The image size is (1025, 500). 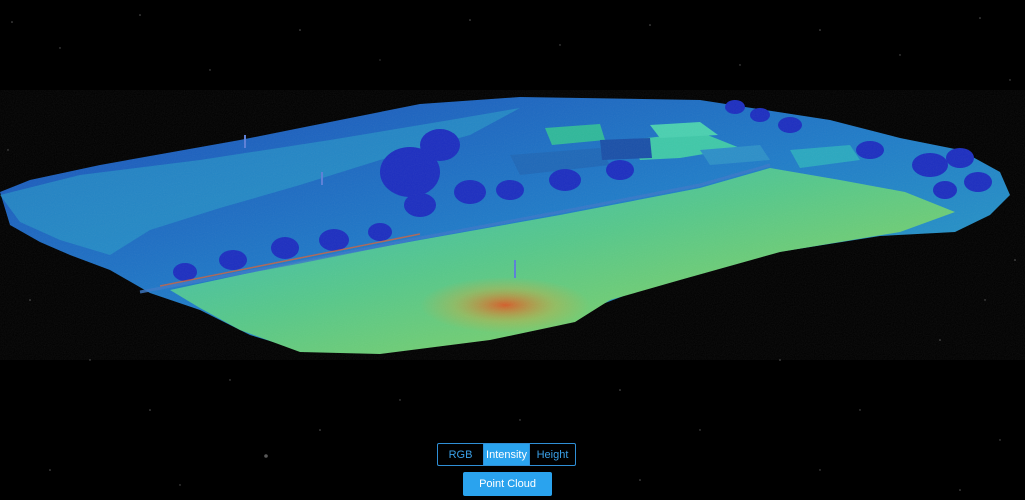 I want to click on mode-rgb-button: RGB, so click(x=460, y=454).